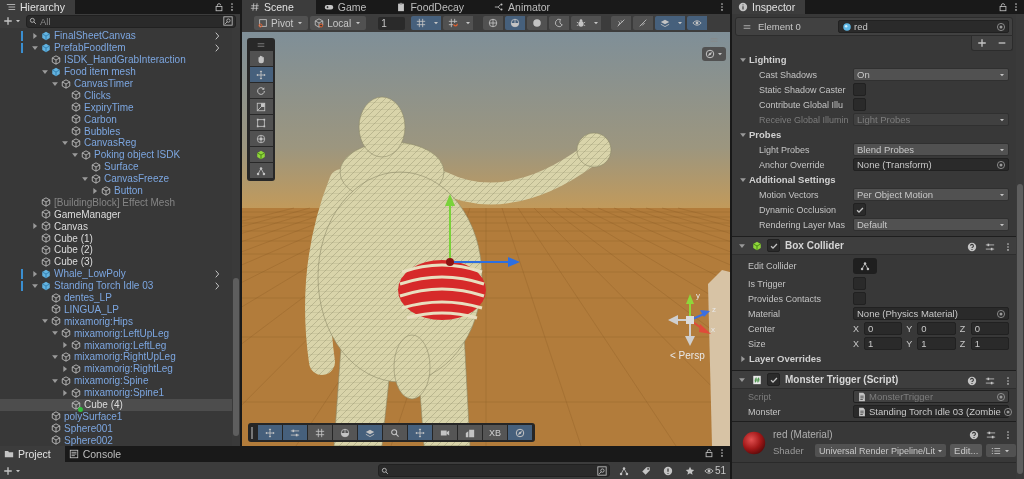 The image size is (1024, 479). I want to click on hand-tool, so click(261, 58).